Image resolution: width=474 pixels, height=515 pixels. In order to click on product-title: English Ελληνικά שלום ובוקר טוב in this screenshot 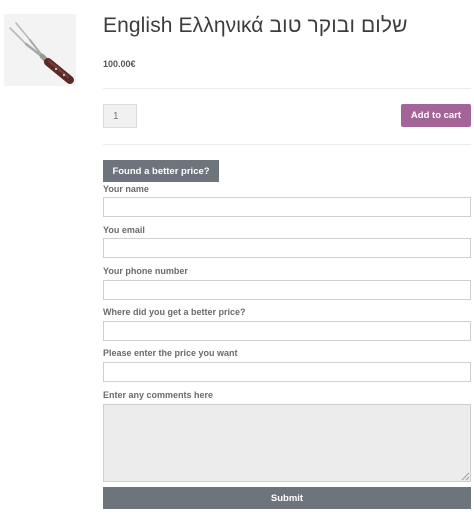, I will do `click(255, 25)`.